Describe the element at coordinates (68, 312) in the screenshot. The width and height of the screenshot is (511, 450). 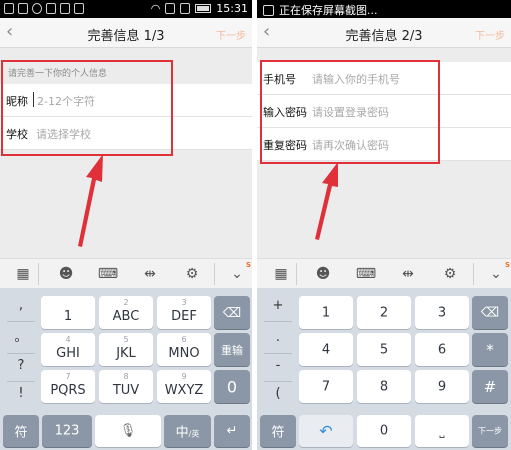
I see `key-1: 1` at that location.